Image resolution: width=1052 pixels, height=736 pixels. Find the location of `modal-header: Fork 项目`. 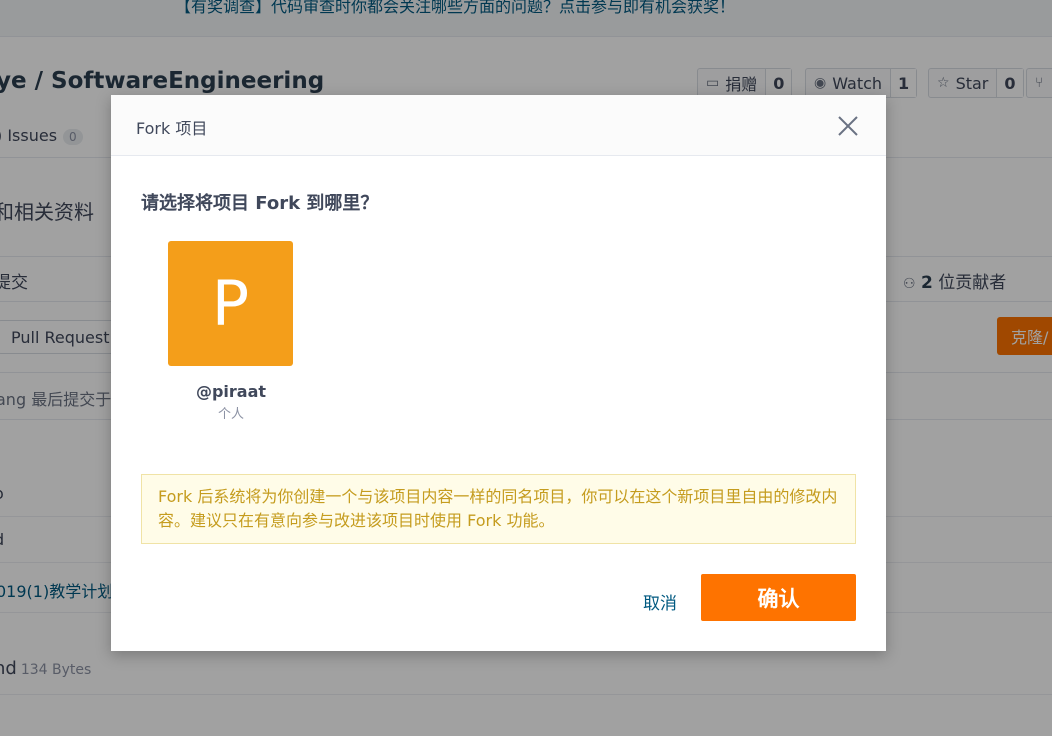

modal-header: Fork 项目 is located at coordinates (498, 125).